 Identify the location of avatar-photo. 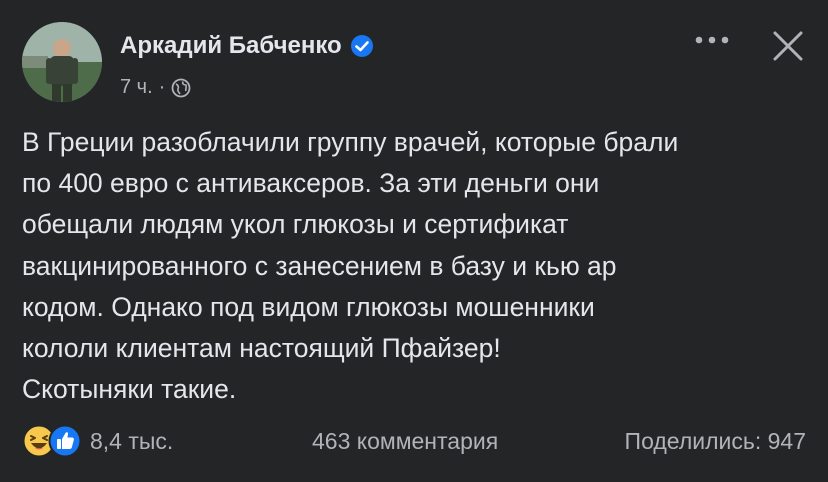
(62, 62).